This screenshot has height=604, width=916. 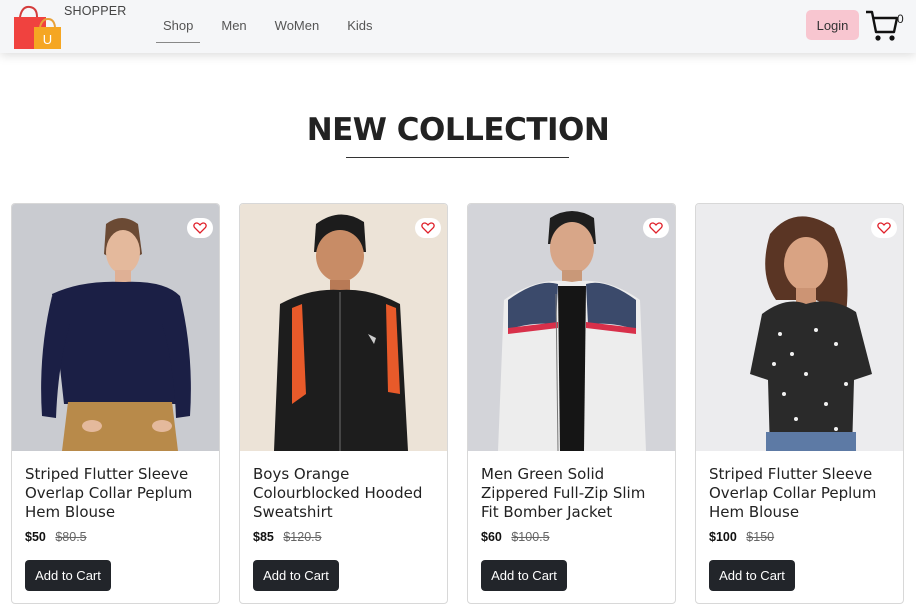 I want to click on nav-item-shop: Shop, so click(x=178, y=26).